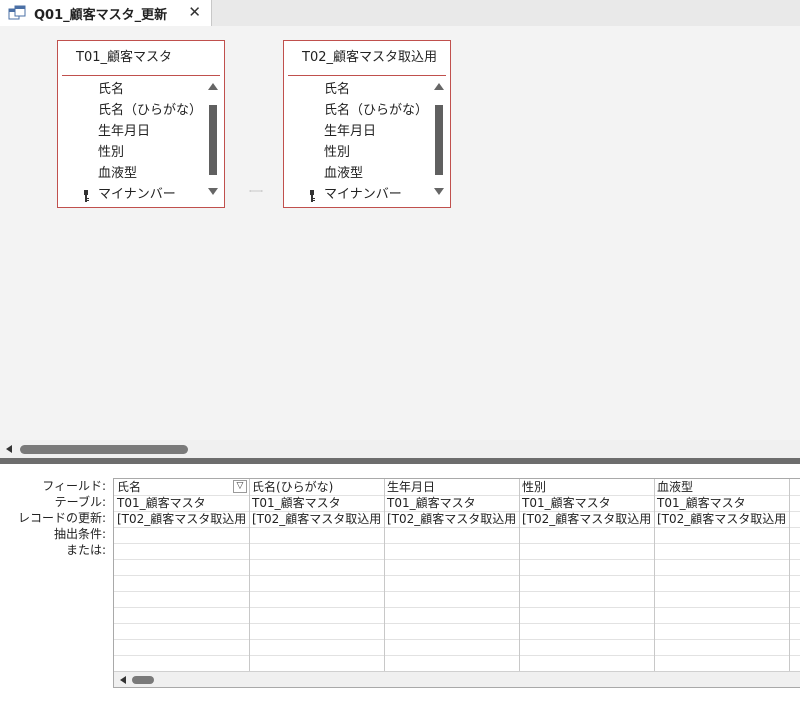 This screenshot has width=800, height=704. I want to click on close-icon: ✕, so click(194, 12).